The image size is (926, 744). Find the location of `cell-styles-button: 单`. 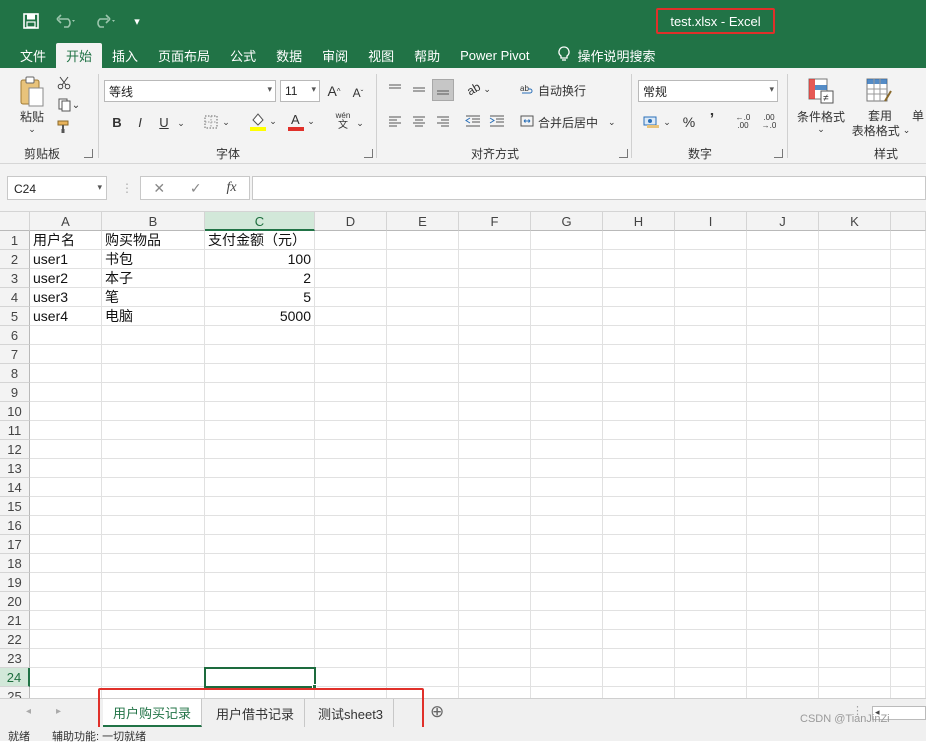

cell-styles-button: 单 is located at coordinates (919, 115).